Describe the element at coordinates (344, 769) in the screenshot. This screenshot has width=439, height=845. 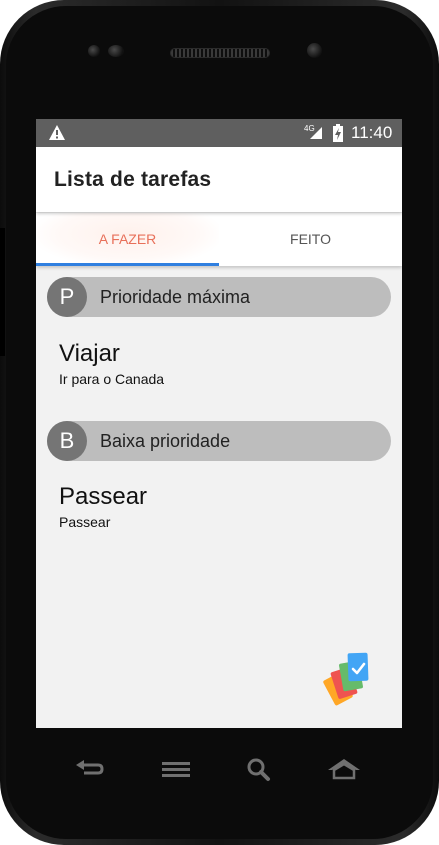
I see `home-icon` at that location.